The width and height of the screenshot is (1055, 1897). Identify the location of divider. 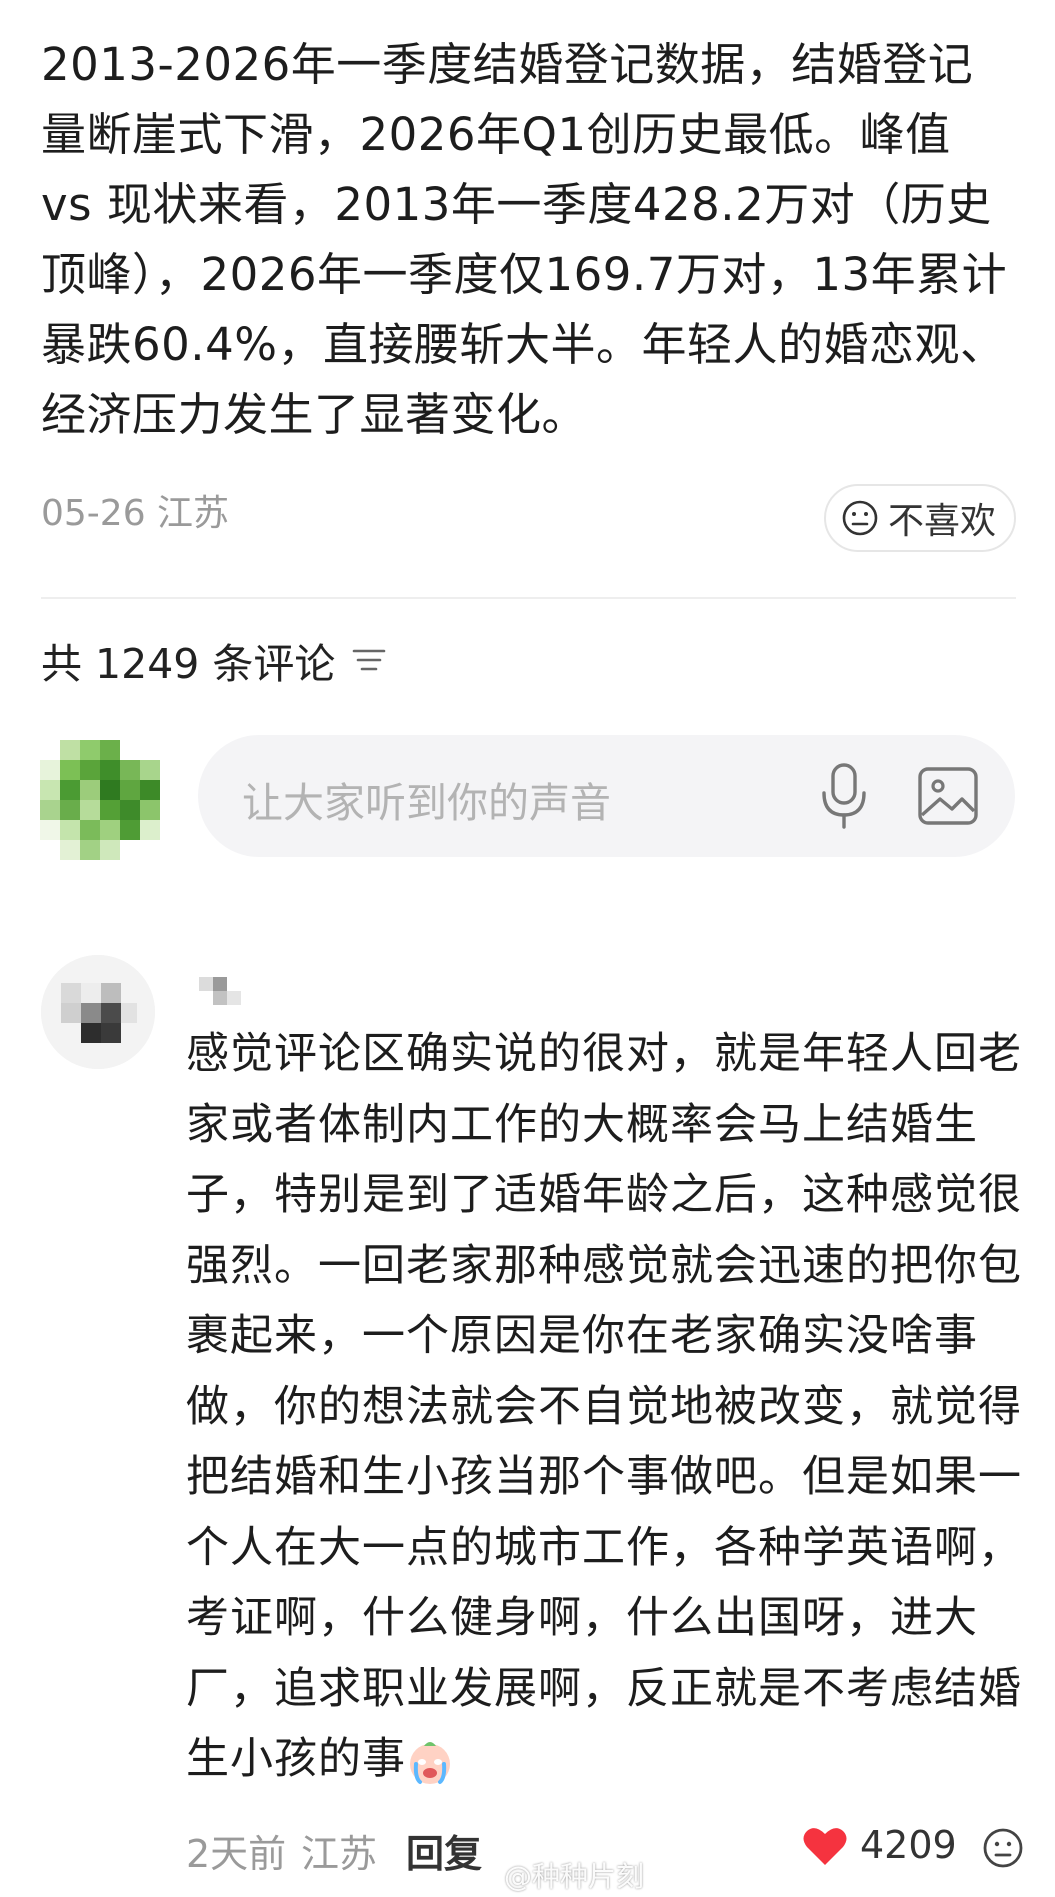
(528, 598).